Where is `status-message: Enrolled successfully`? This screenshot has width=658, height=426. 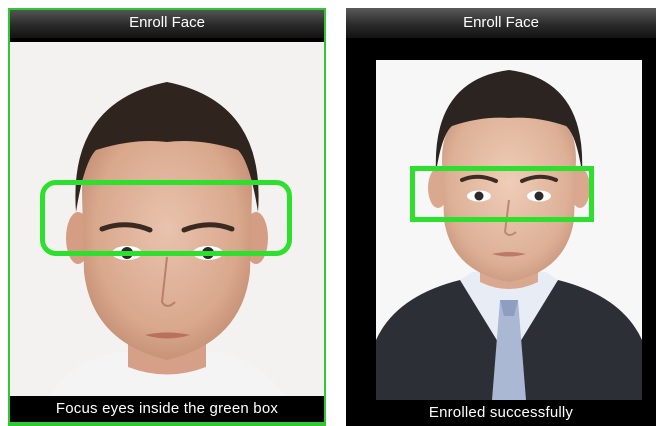 status-message: Enrolled successfully is located at coordinates (501, 413).